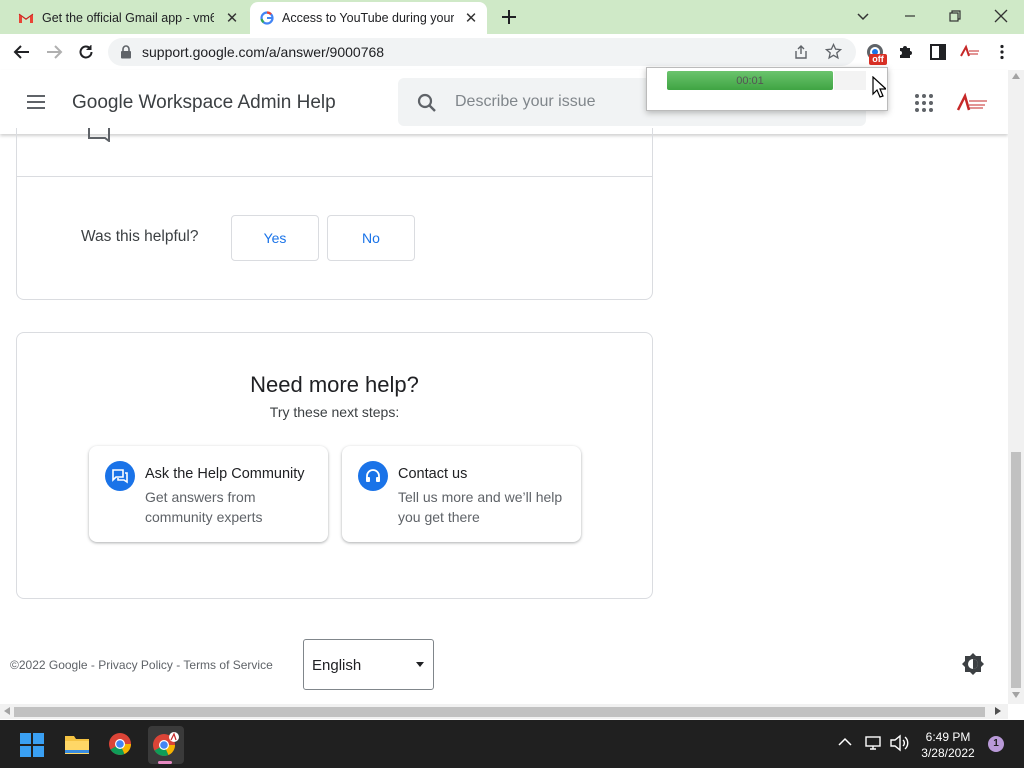  Describe the element at coordinates (998, 711) in the screenshot. I see `scroll-right-arrow-icon` at that location.